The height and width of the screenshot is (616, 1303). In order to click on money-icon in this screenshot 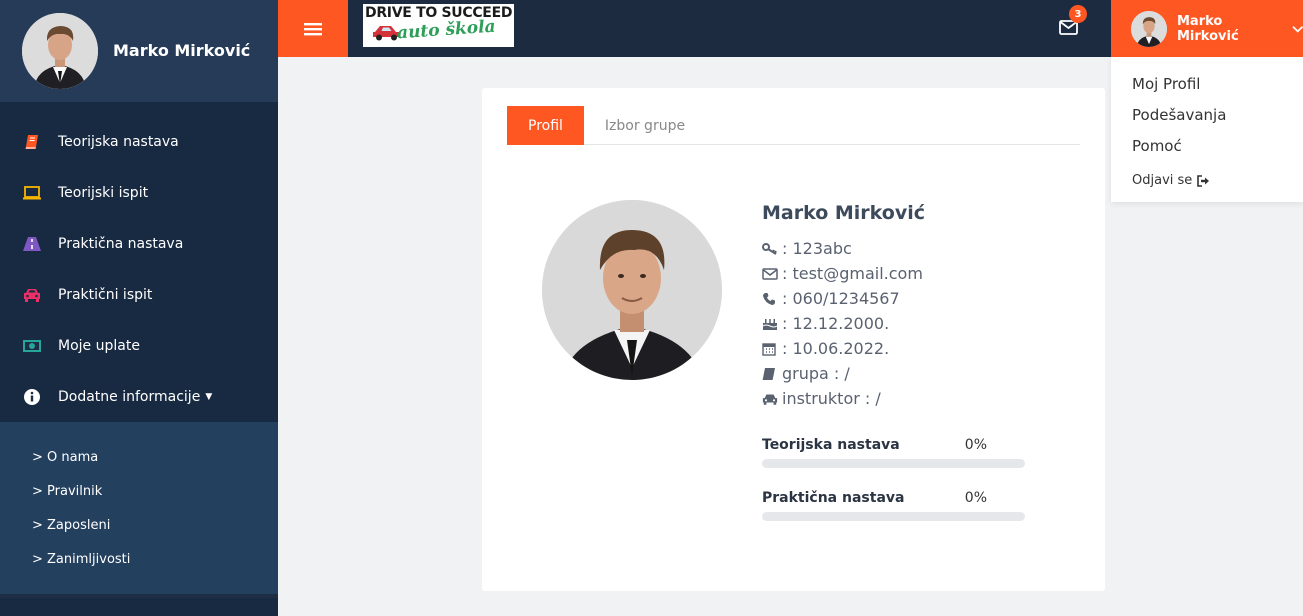, I will do `click(32, 346)`.